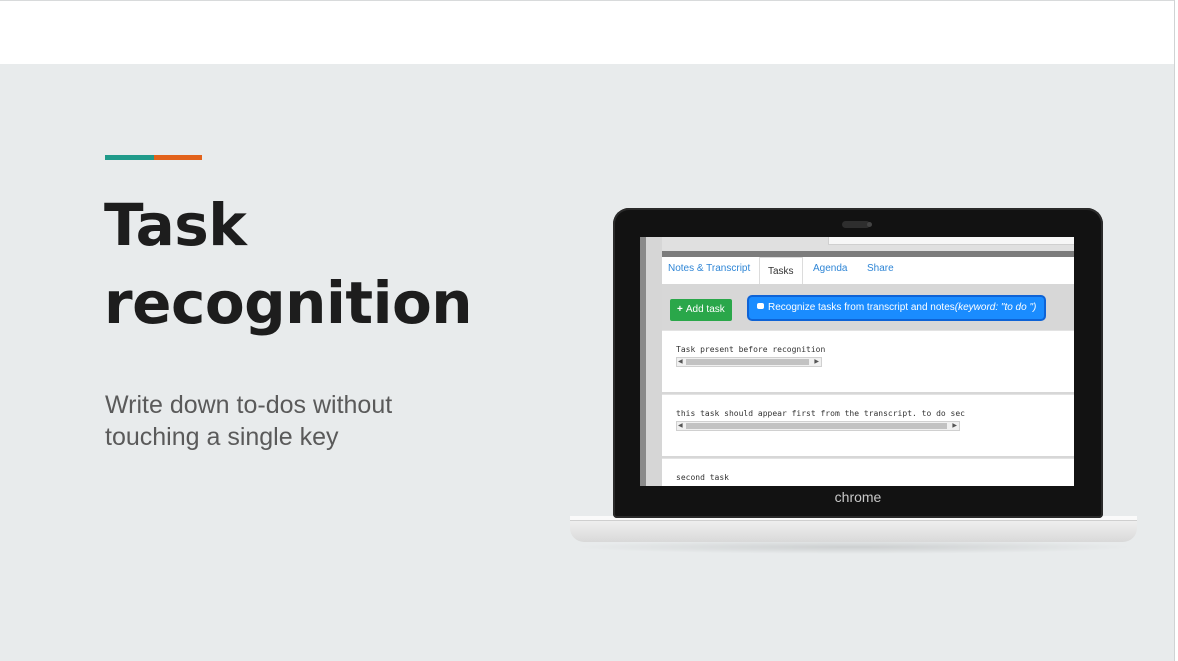 This screenshot has width=1178, height=661. What do you see at coordinates (750, 349) in the screenshot?
I see `task-text: Task present before recognition` at bounding box center [750, 349].